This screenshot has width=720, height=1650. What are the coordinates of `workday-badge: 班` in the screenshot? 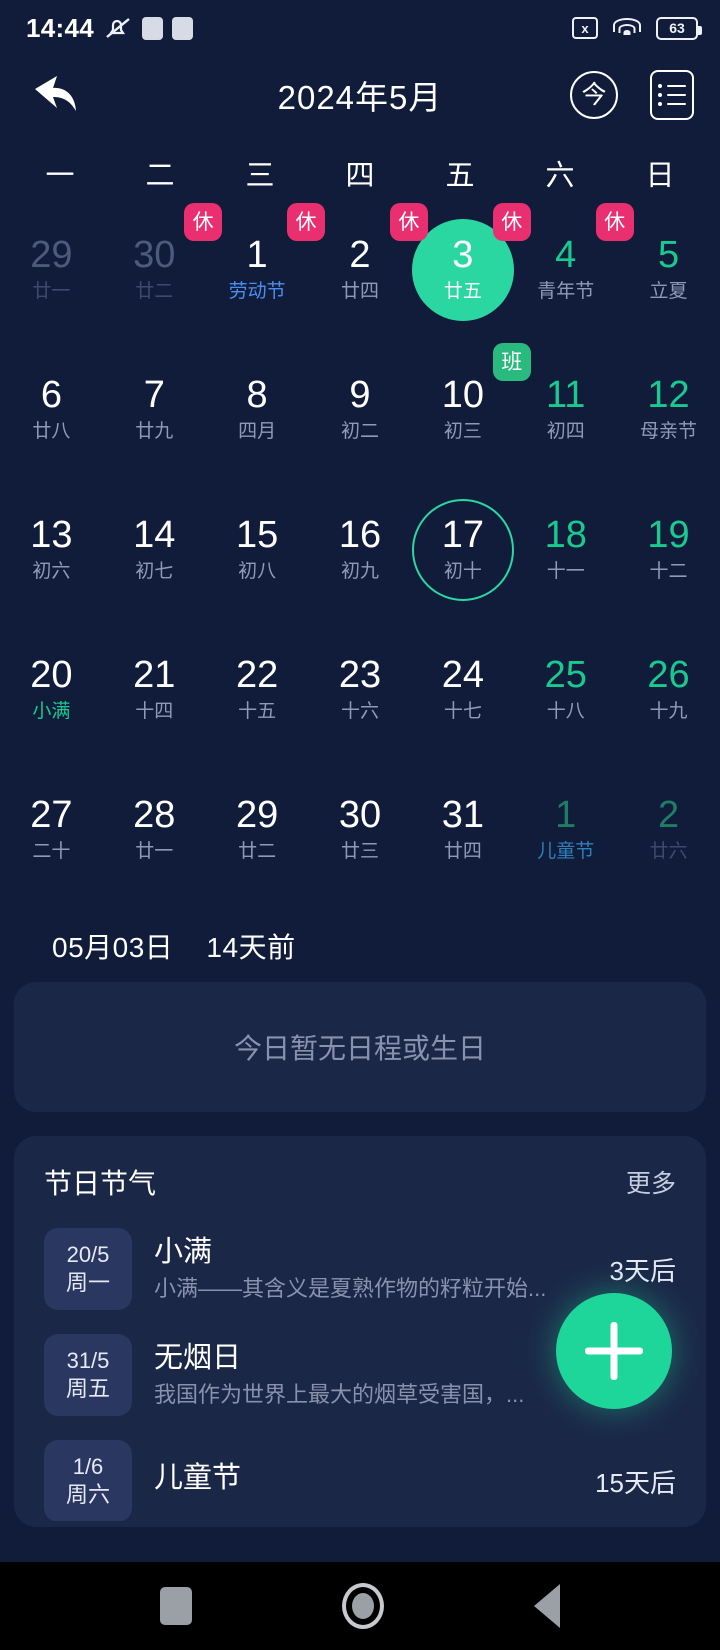 It's located at (511, 362).